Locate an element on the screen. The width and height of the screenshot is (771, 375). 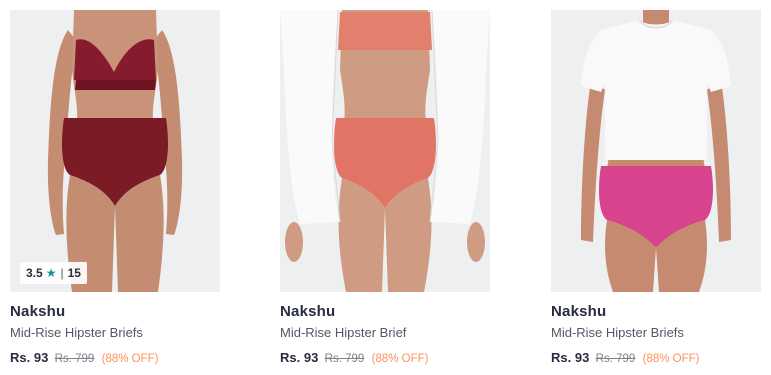
product-name: Mid-Rise Hipster Brief is located at coordinates (385, 333).